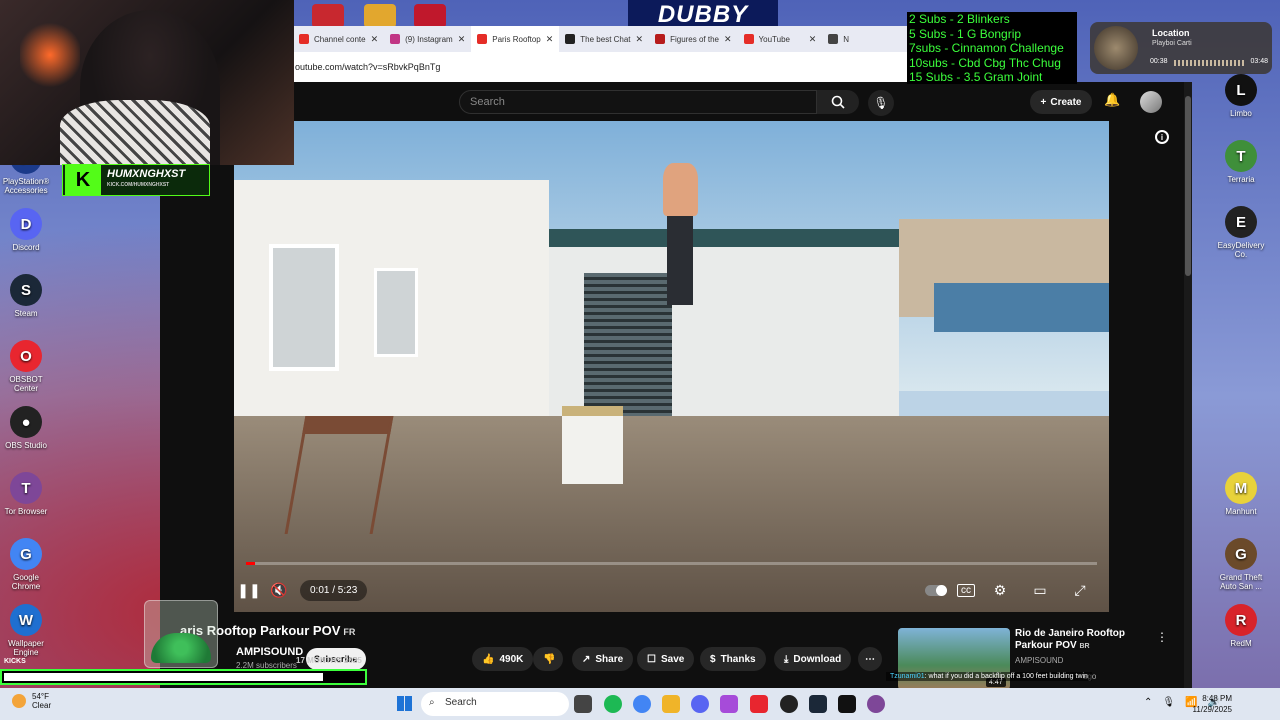 The height and width of the screenshot is (720, 1280). Describe the element at coordinates (600, 67) in the screenshot. I see `address-bar: outube.com/watch?v=sRbvkPqBnTg` at that location.